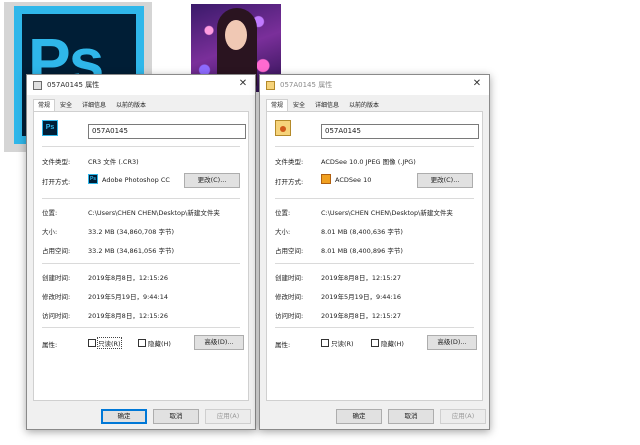 The height and width of the screenshot is (445, 640). Describe the element at coordinates (362, 251) in the screenshot. I see `disk-size-value: 8.01 MB (8,400,896 字节)` at that location.